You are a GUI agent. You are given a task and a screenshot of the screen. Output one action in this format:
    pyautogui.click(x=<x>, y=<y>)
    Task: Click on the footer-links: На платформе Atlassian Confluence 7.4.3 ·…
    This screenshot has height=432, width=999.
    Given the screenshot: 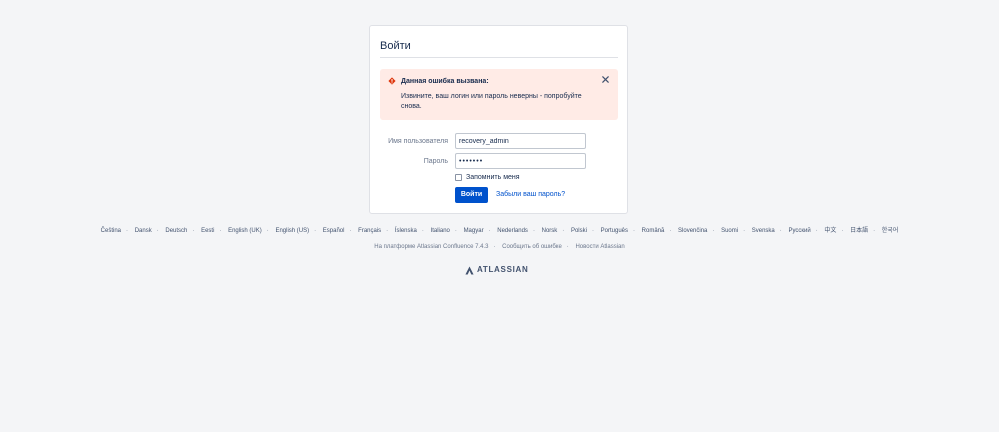 What is the action you would take?
    pyautogui.click(x=499, y=247)
    